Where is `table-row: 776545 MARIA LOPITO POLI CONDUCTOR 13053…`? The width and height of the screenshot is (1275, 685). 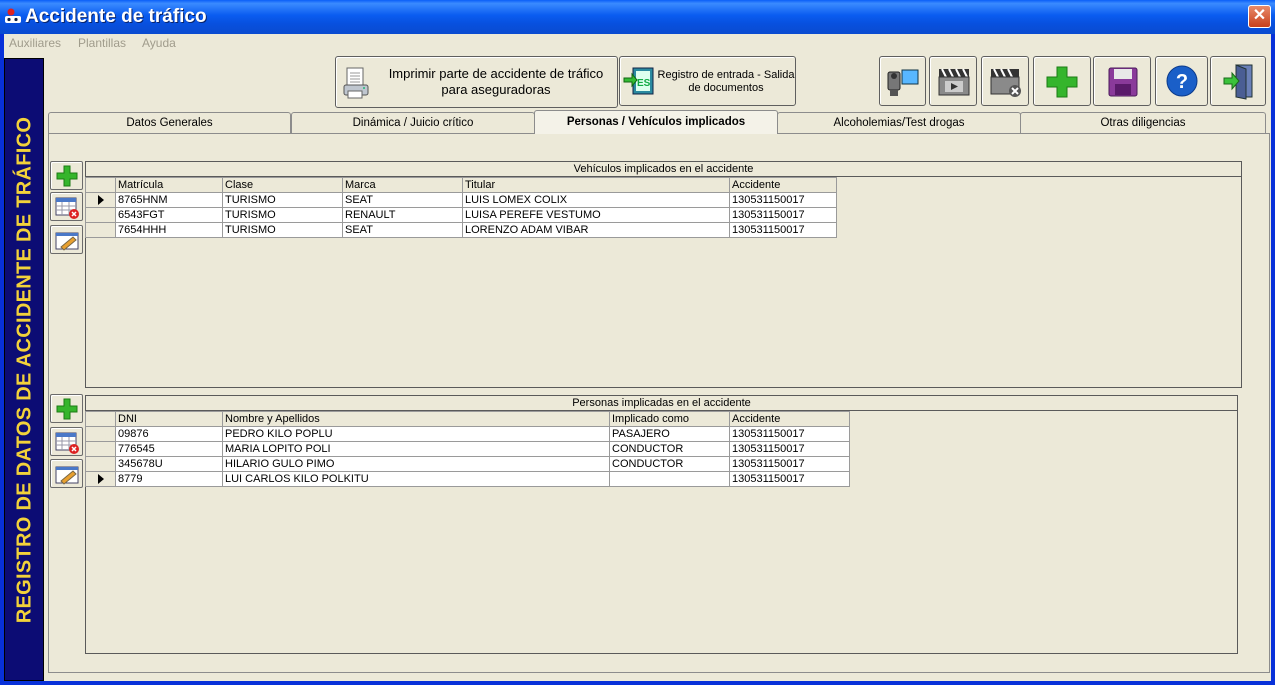
table-row: 776545 MARIA LOPITO POLI CONDUCTOR 13053… is located at coordinates (467, 449).